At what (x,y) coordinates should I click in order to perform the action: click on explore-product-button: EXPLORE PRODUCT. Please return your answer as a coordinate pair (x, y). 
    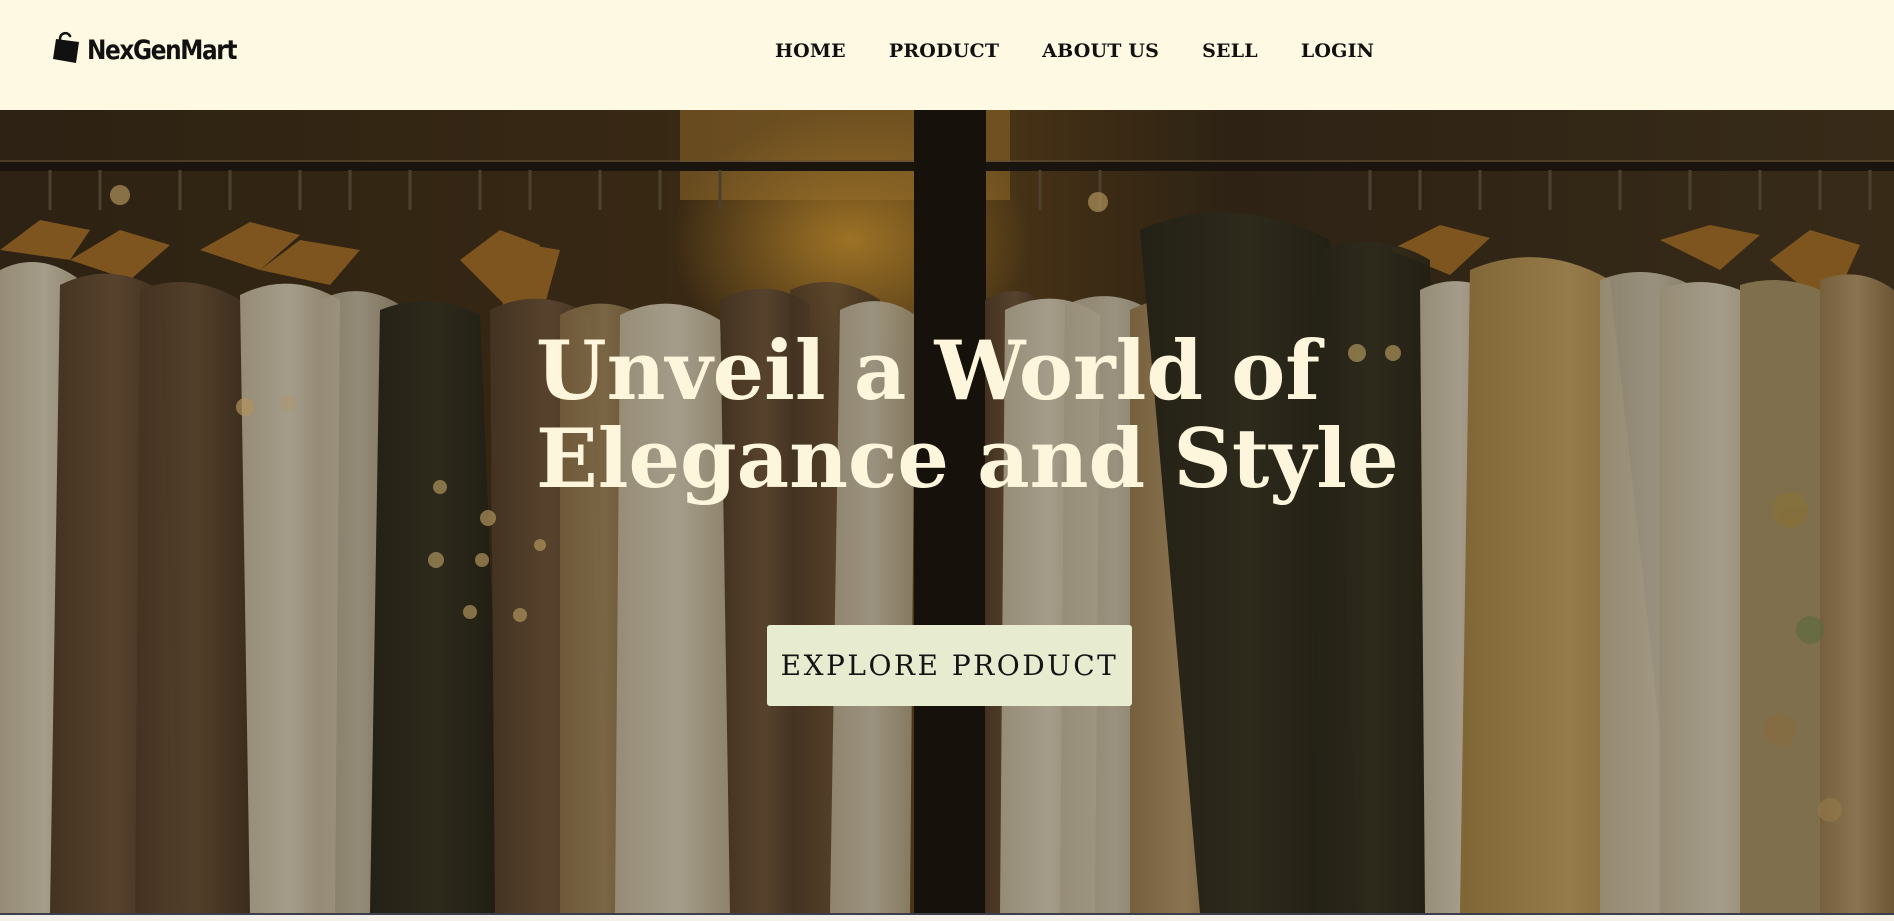
    Looking at the image, I should click on (949, 665).